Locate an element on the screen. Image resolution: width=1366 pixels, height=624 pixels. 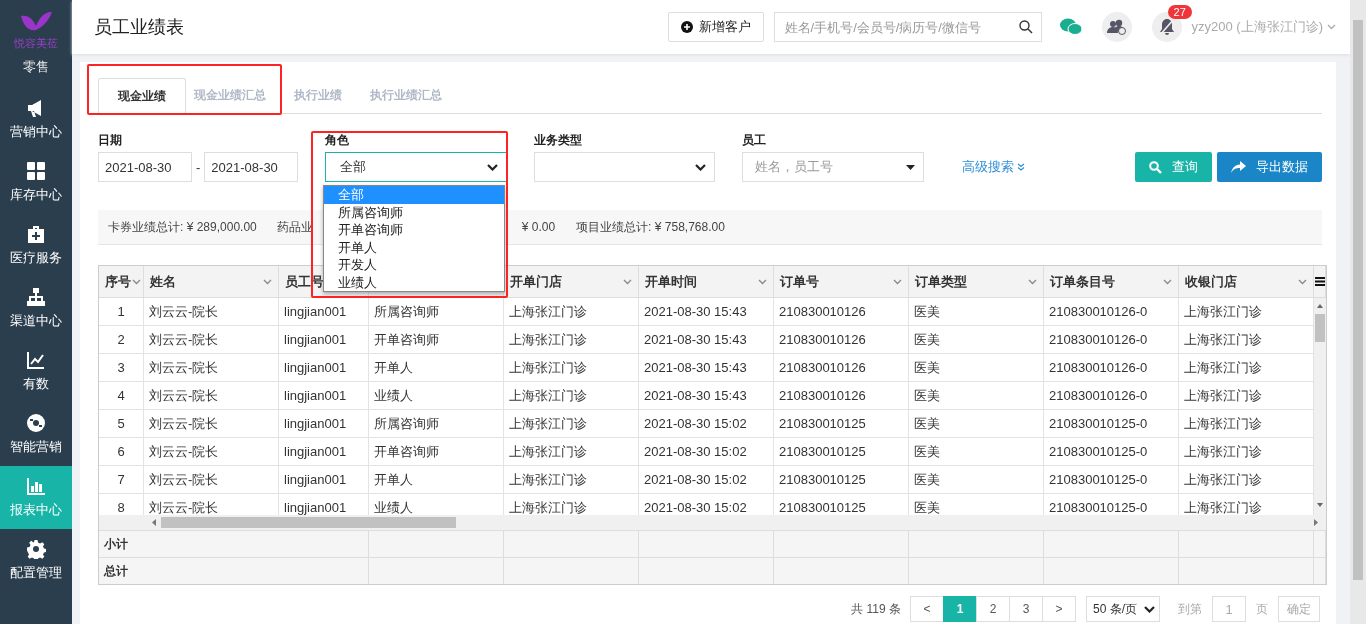
column-header: 收银门店 is located at coordinates (1246, 282).